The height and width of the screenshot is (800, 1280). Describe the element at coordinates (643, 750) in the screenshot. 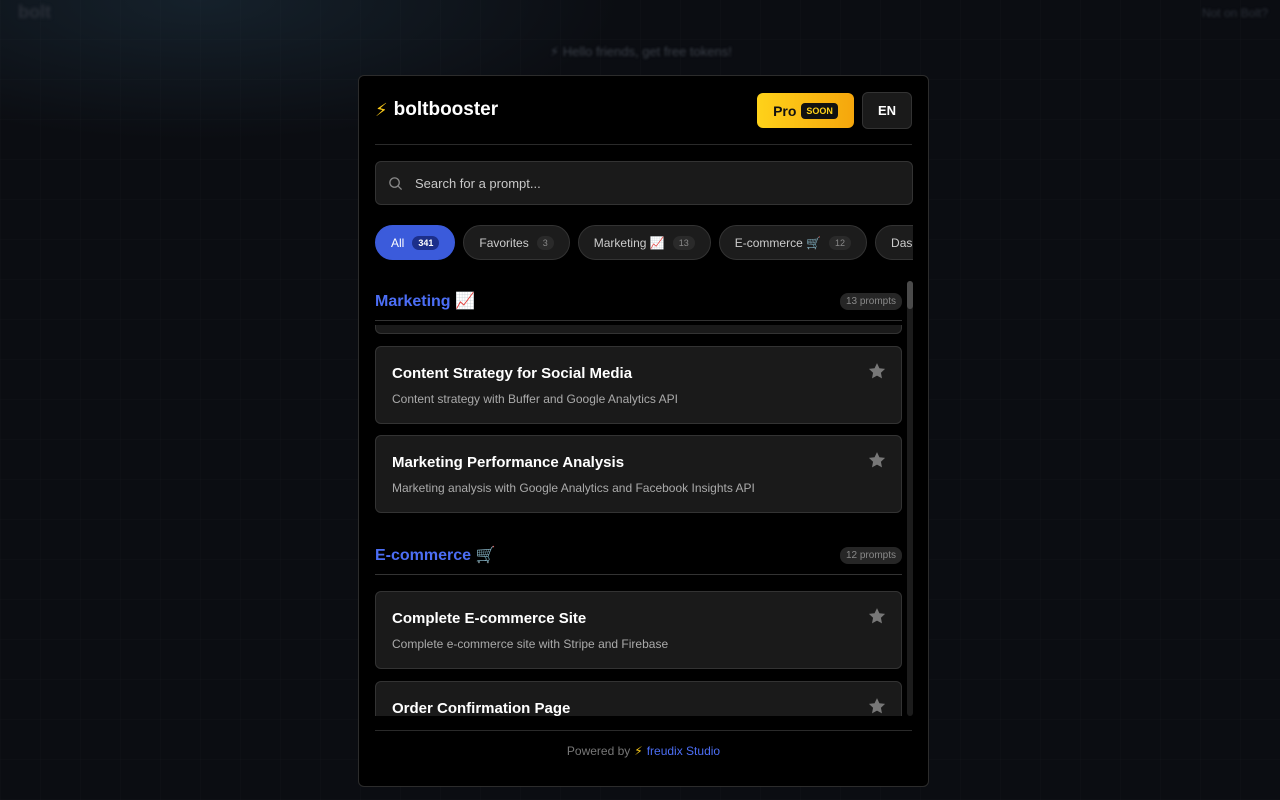

I see `footer: Powered by ⚡ freudix Studio` at that location.